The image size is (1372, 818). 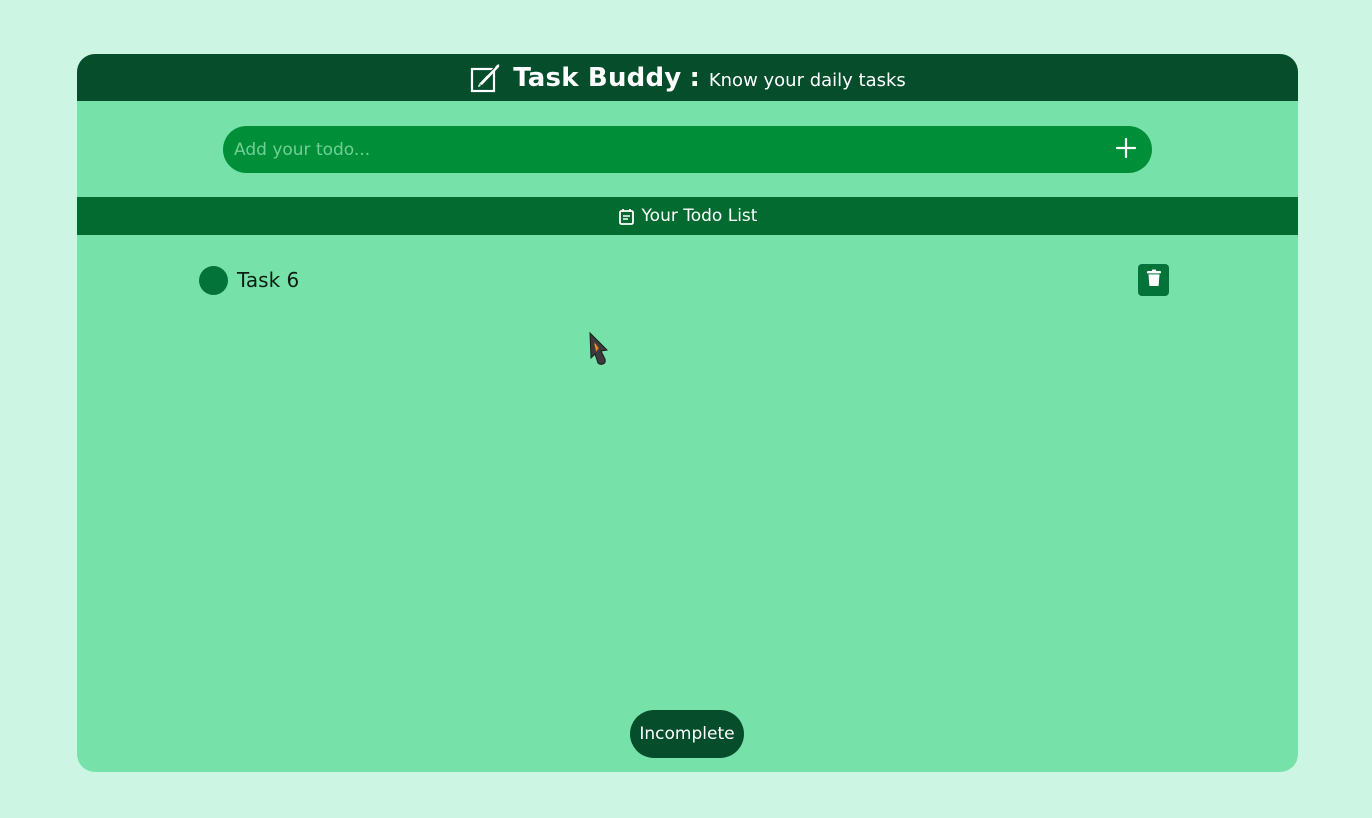 I want to click on todo-list-header: Your Todo List, so click(x=687, y=216).